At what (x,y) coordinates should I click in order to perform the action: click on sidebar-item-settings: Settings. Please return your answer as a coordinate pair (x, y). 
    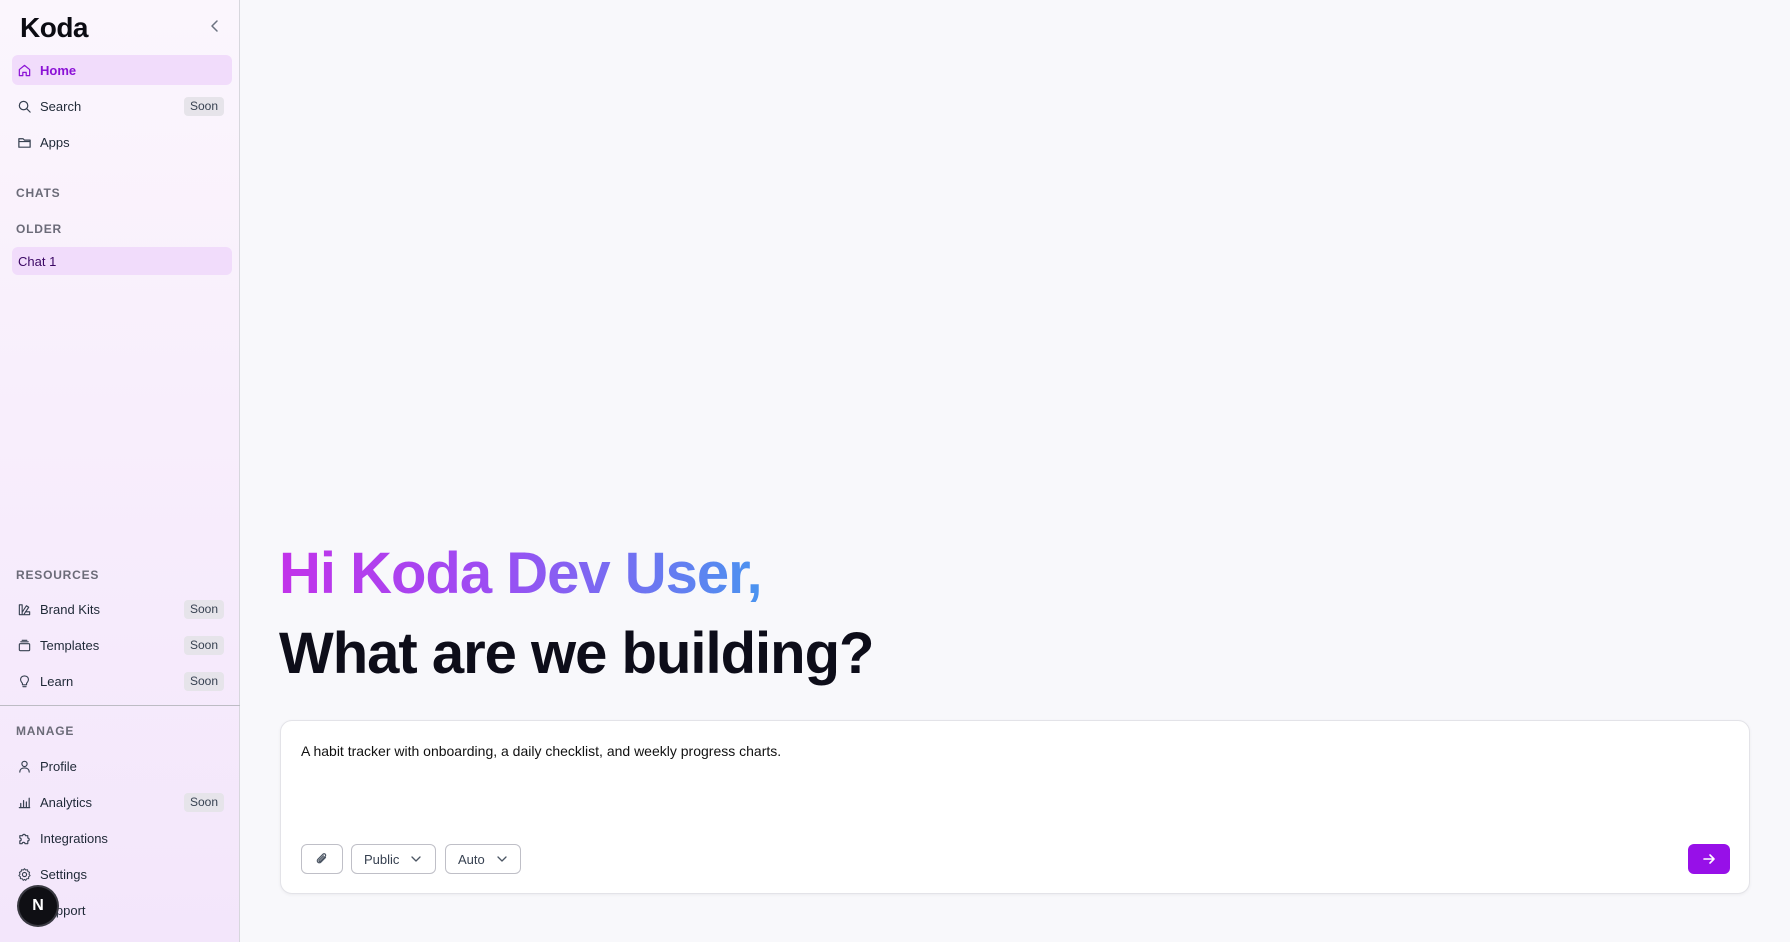
    Looking at the image, I should click on (122, 874).